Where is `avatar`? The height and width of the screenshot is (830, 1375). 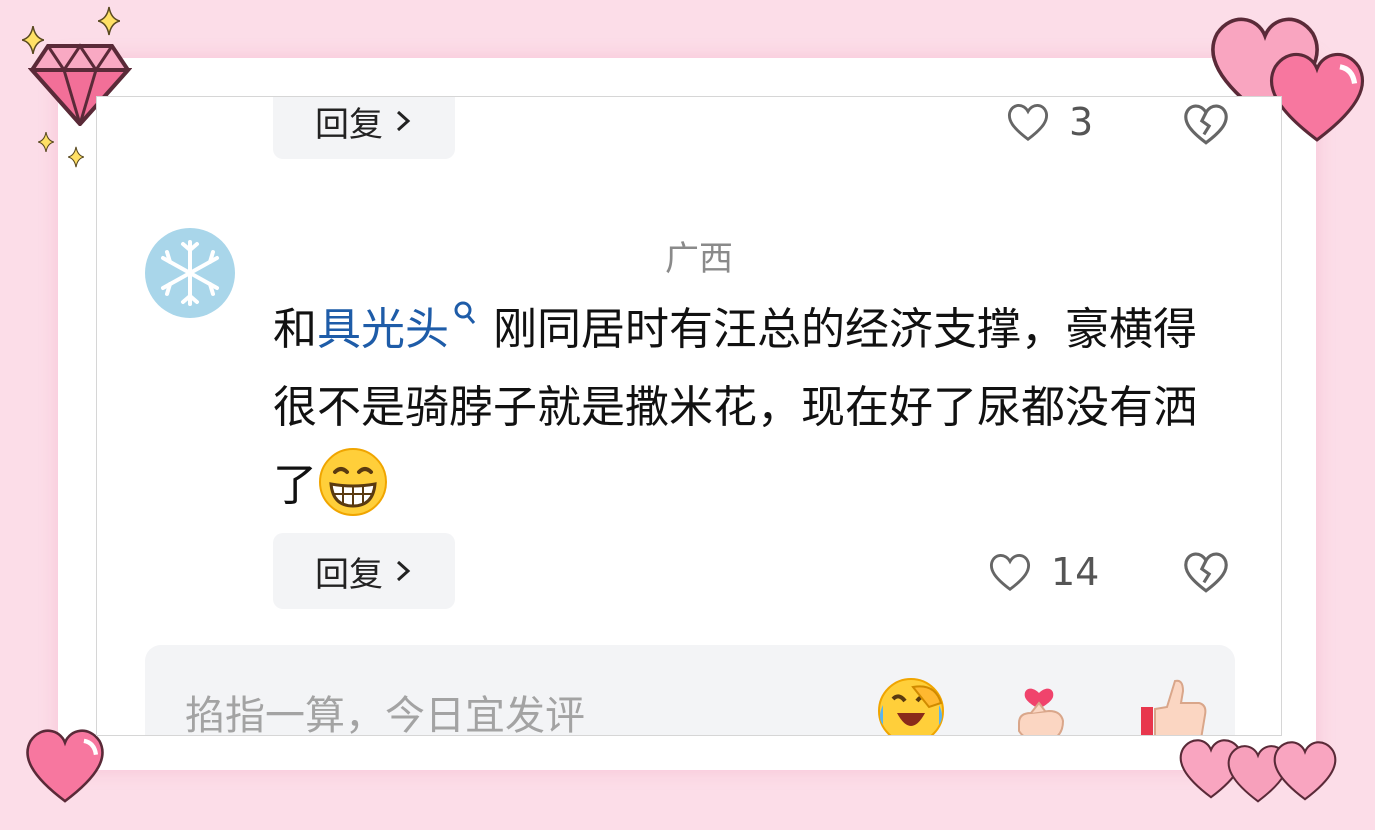 avatar is located at coordinates (190, 273).